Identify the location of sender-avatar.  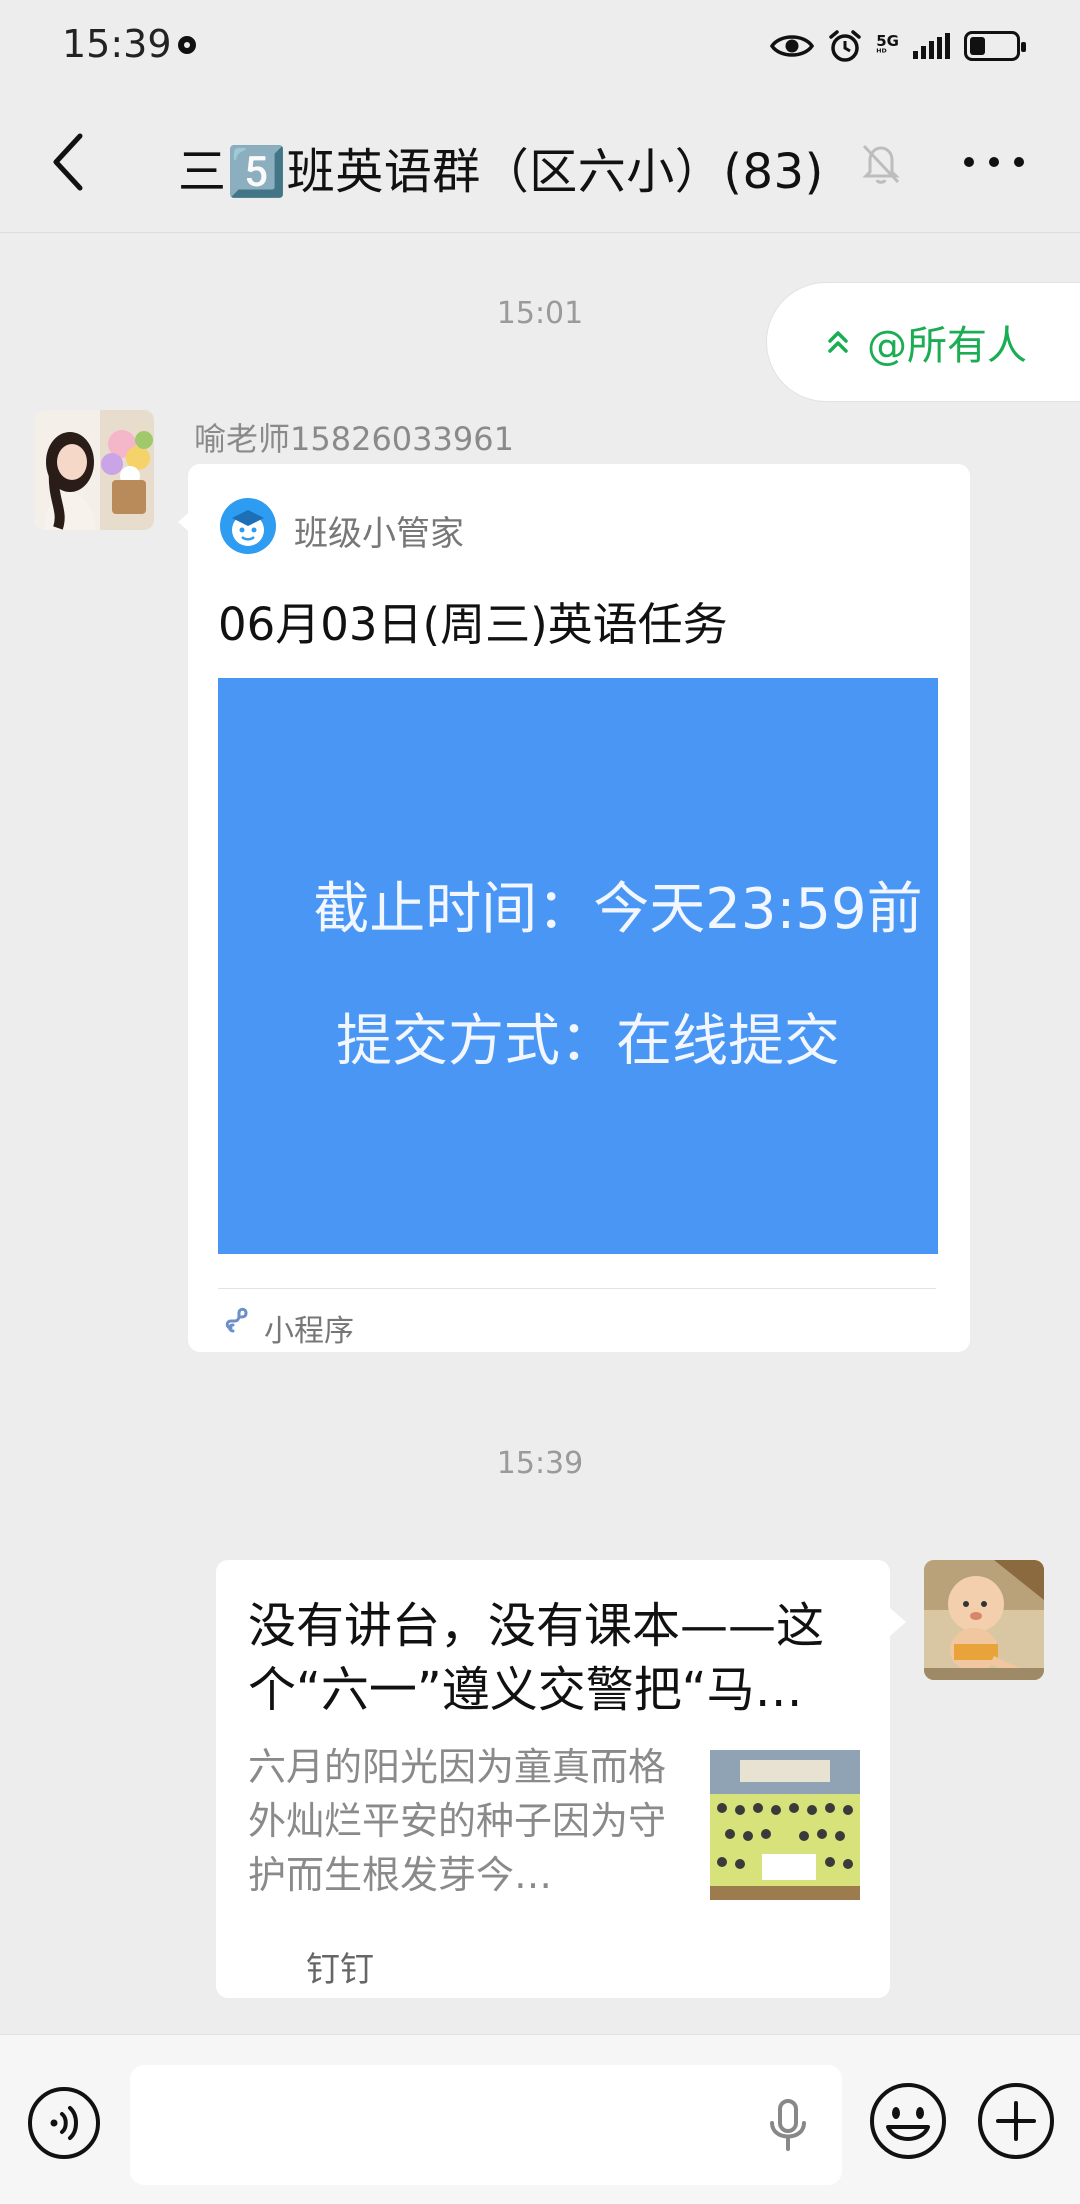
(94, 470).